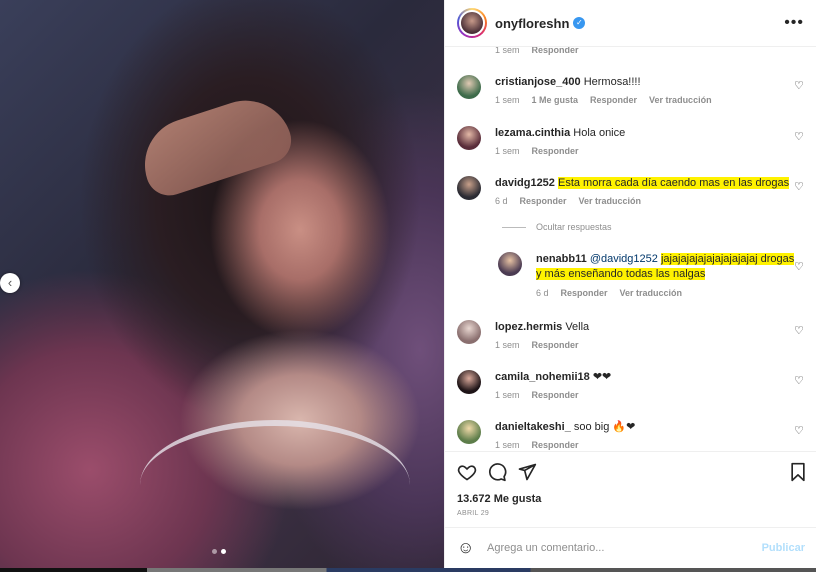  Describe the element at coordinates (499, 499) in the screenshot. I see `like-count: 13.672 Me gusta` at that location.